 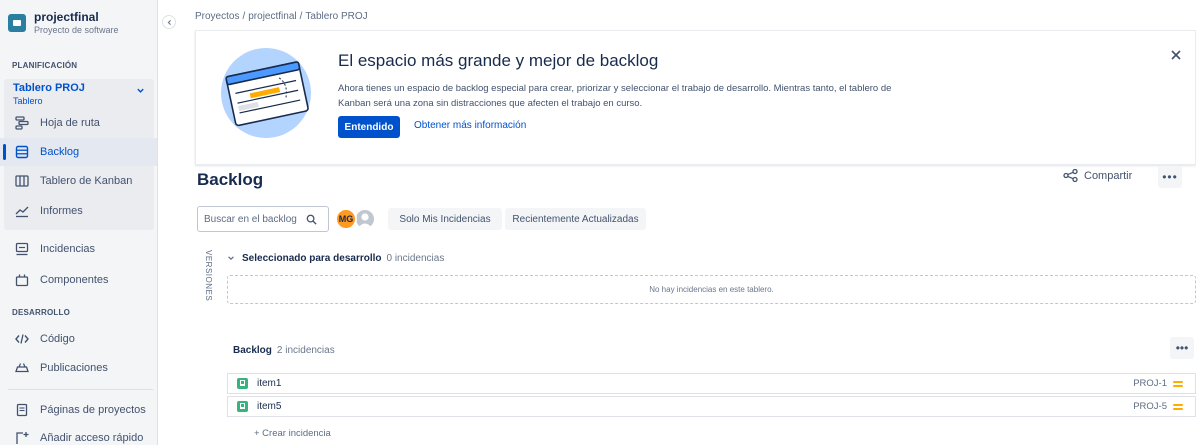 I want to click on sidebar-item-releases: Publicaciones, so click(x=78, y=368).